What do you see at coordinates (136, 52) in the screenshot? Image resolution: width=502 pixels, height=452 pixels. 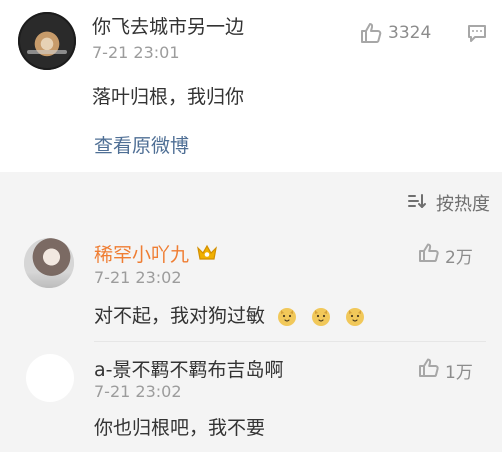 I see `main-comment-timestamp: 7-21 23:01` at bounding box center [136, 52].